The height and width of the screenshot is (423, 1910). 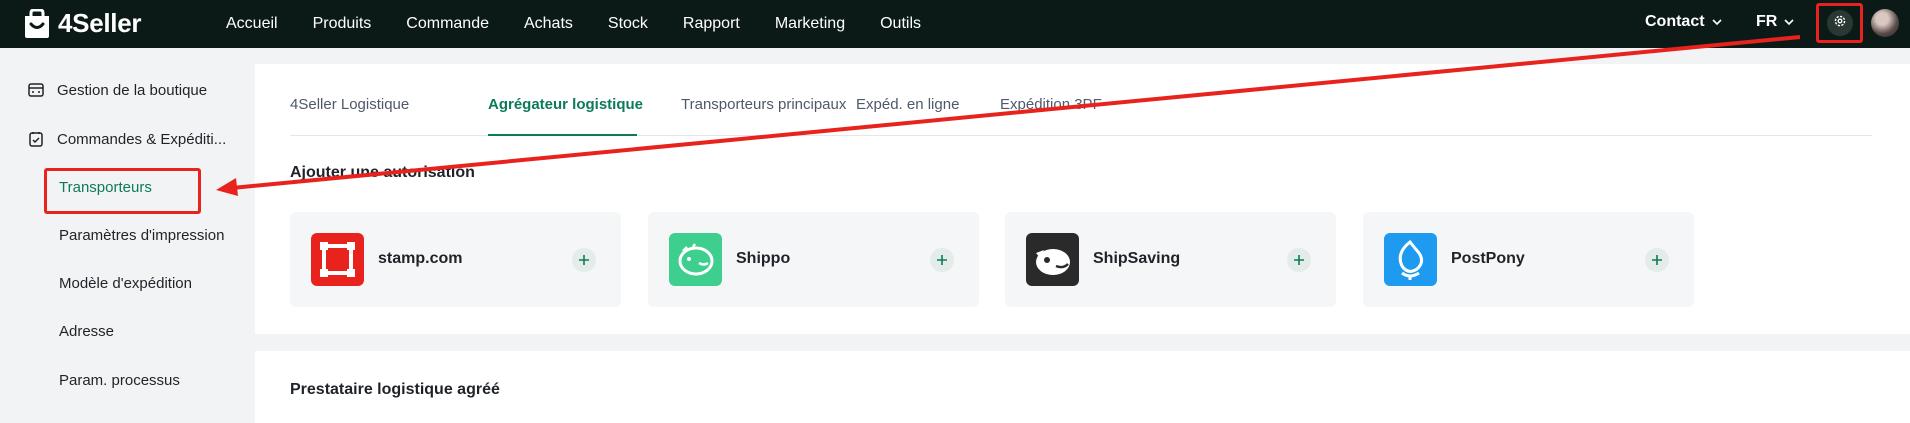 What do you see at coordinates (1052, 259) in the screenshot?
I see `shipsaving-logo-icon` at bounding box center [1052, 259].